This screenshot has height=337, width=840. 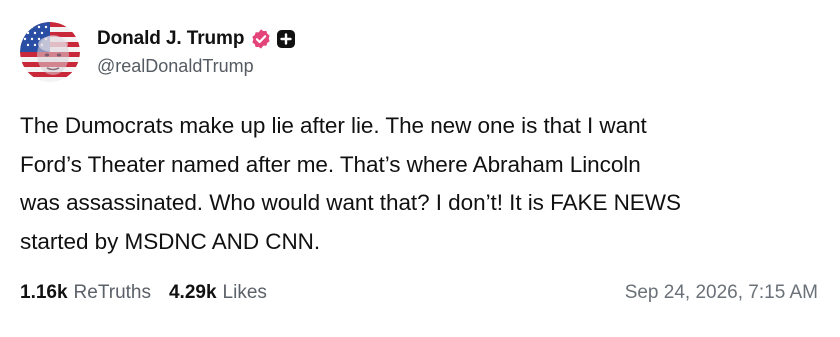 What do you see at coordinates (170, 39) in the screenshot?
I see `display-name: Donald J. Trump` at bounding box center [170, 39].